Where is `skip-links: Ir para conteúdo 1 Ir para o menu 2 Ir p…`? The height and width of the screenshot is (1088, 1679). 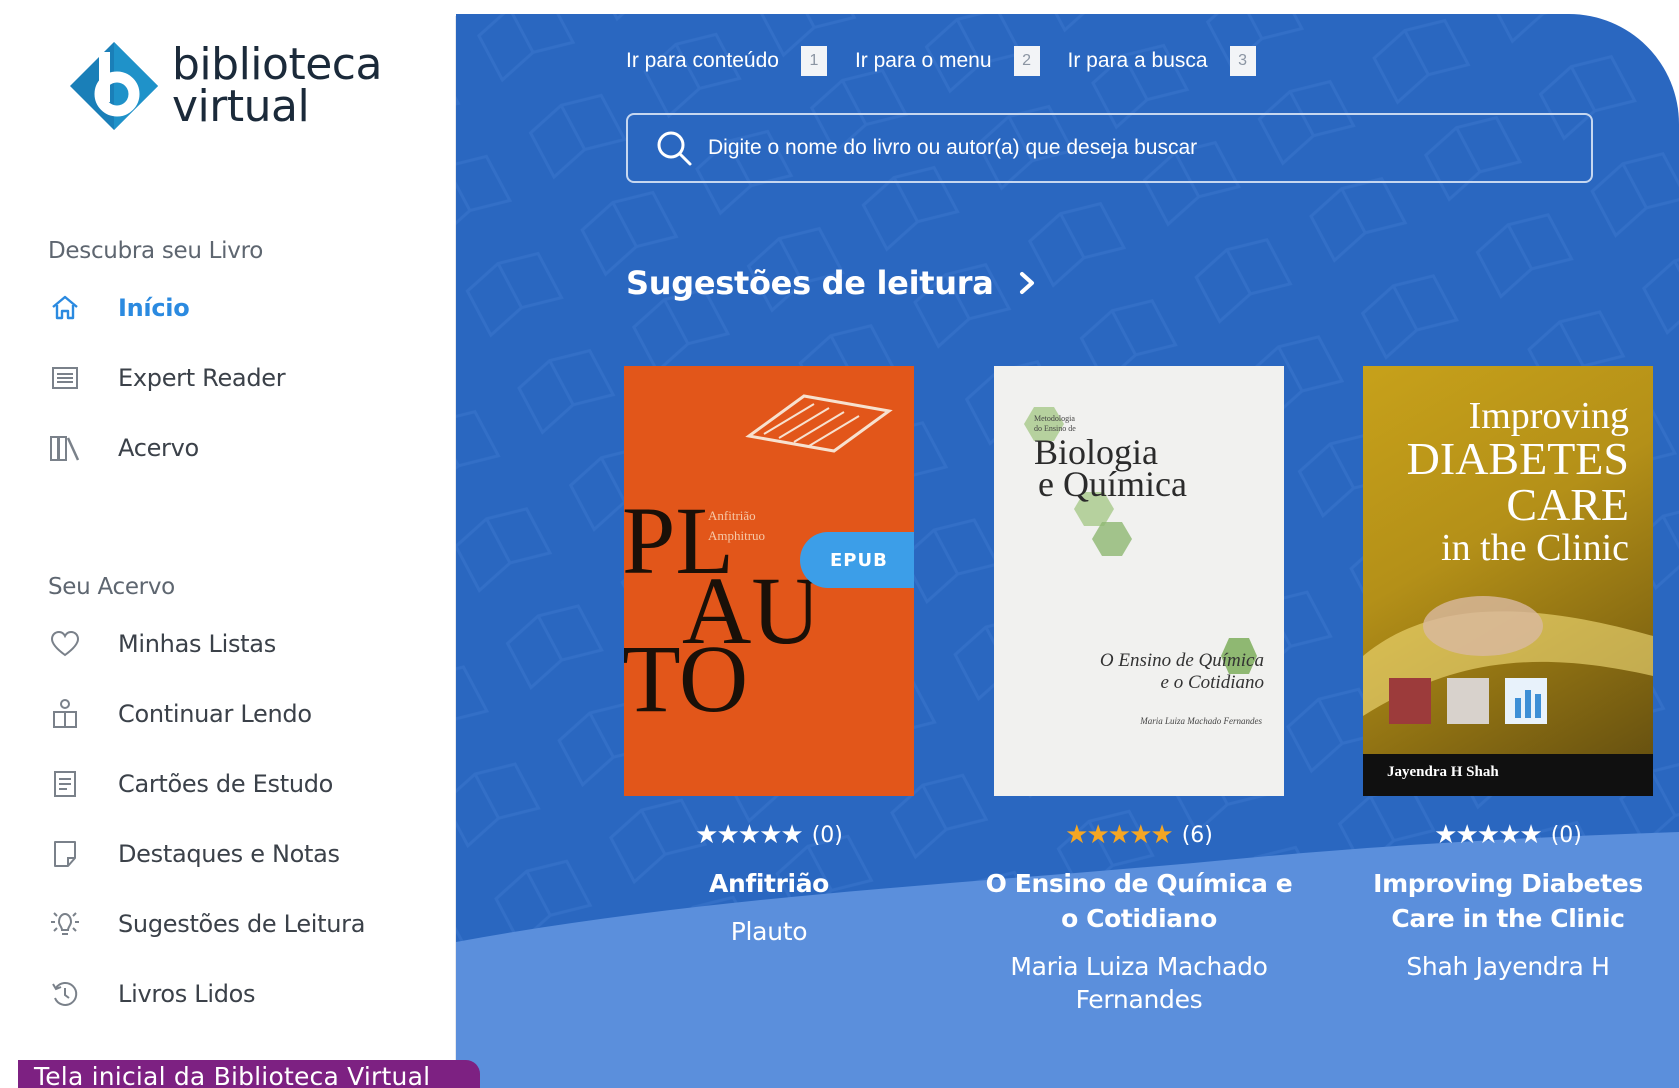
skip-links: Ir para conteúdo 1 Ir para o menu 2 Ir p… is located at coordinates (955, 61).